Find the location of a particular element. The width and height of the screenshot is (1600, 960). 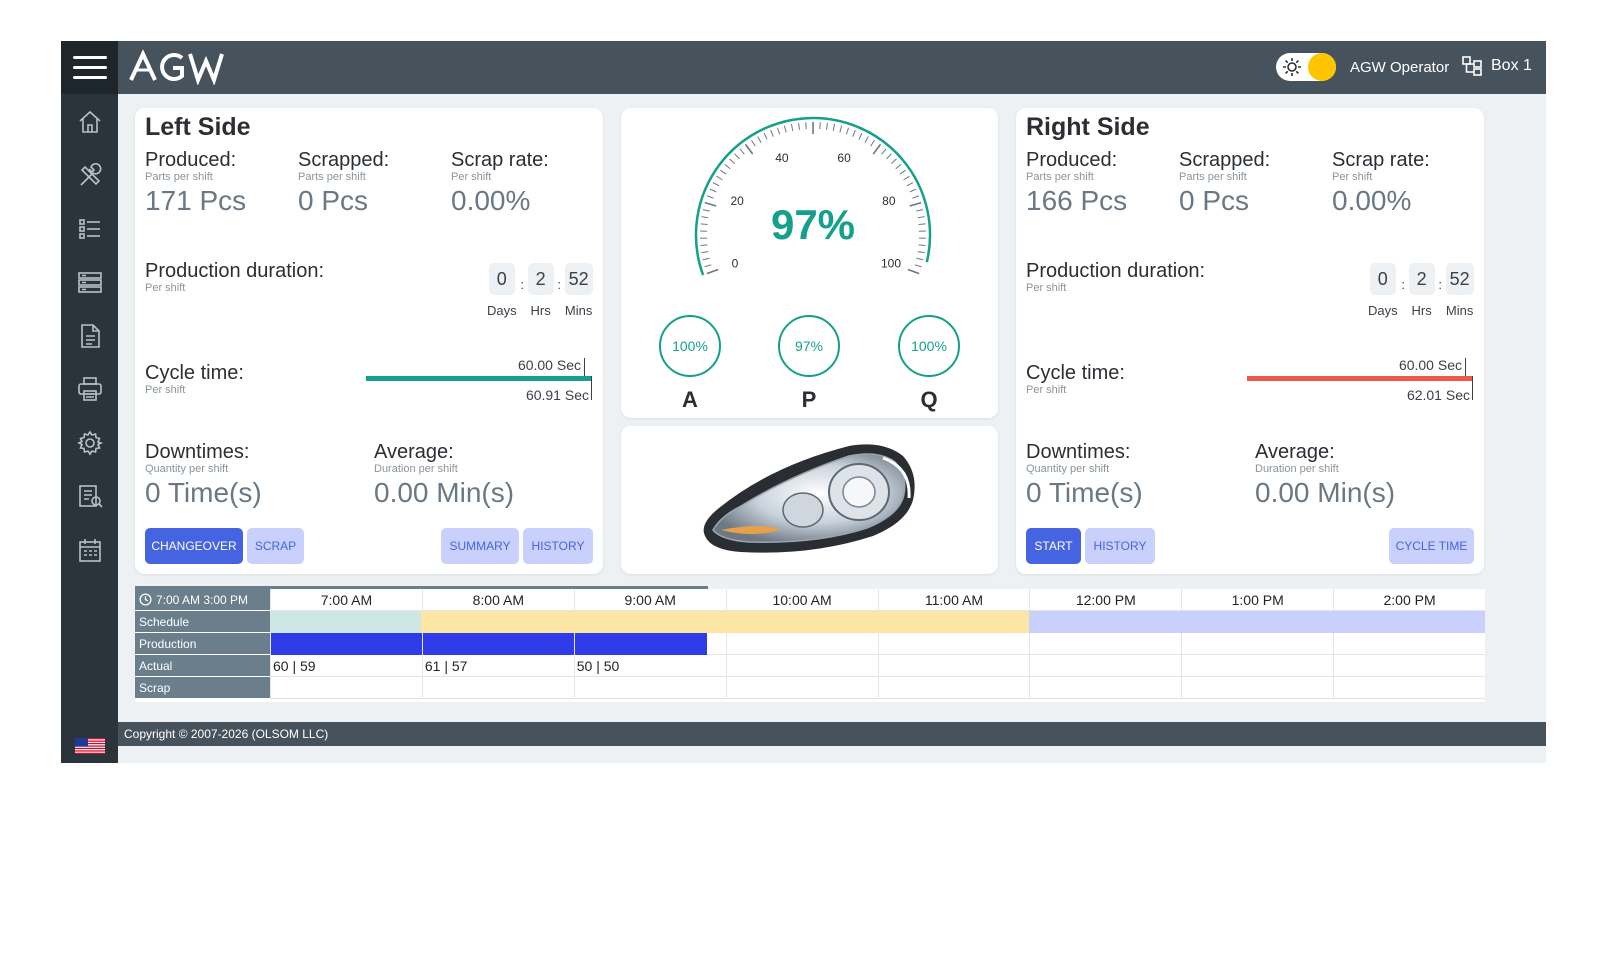

scrap-label: Scrap is located at coordinates (202, 688).